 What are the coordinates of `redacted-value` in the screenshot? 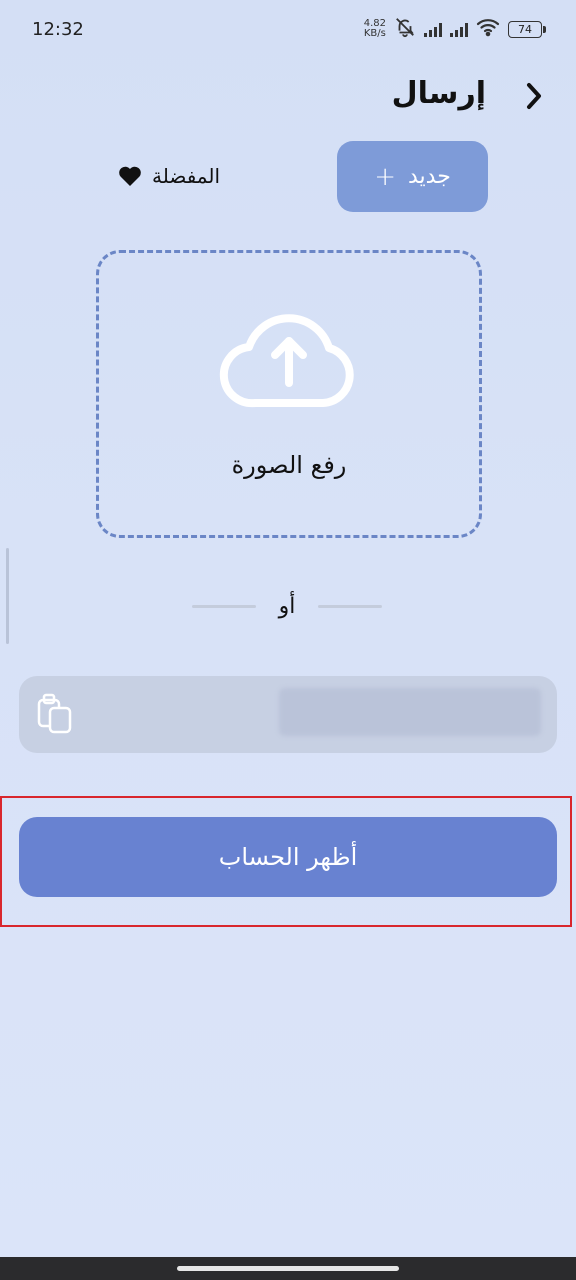 It's located at (410, 712).